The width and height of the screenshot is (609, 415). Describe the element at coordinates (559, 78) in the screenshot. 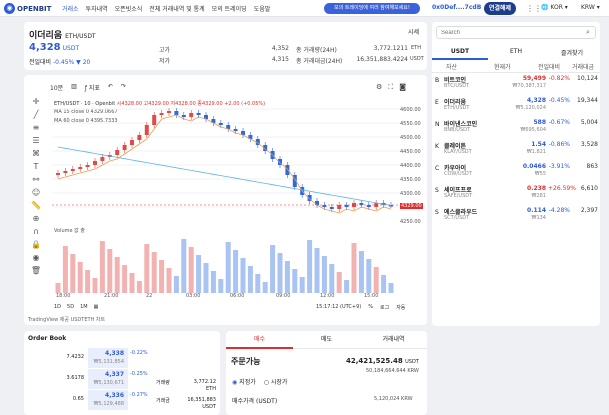

I see `coin-change: -0.82%` at that location.